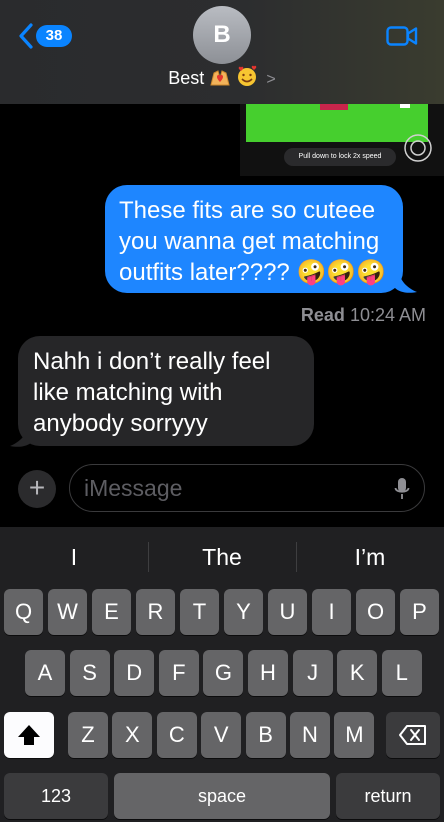  Describe the element at coordinates (67, 612) in the screenshot. I see `key-w: W` at that location.